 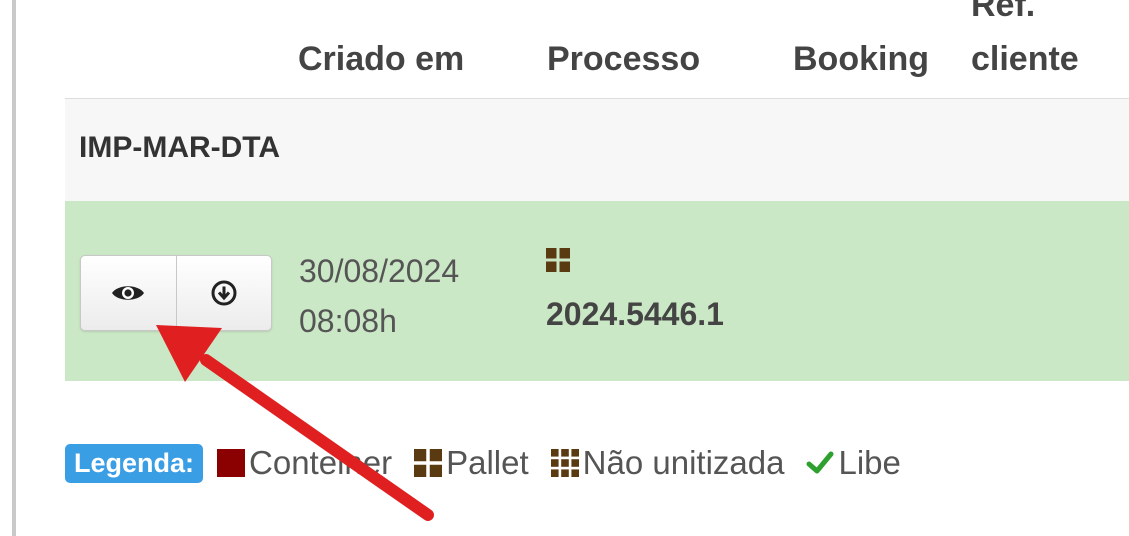 I want to click on legend-item-conteiner: Conteiner, so click(x=304, y=463).